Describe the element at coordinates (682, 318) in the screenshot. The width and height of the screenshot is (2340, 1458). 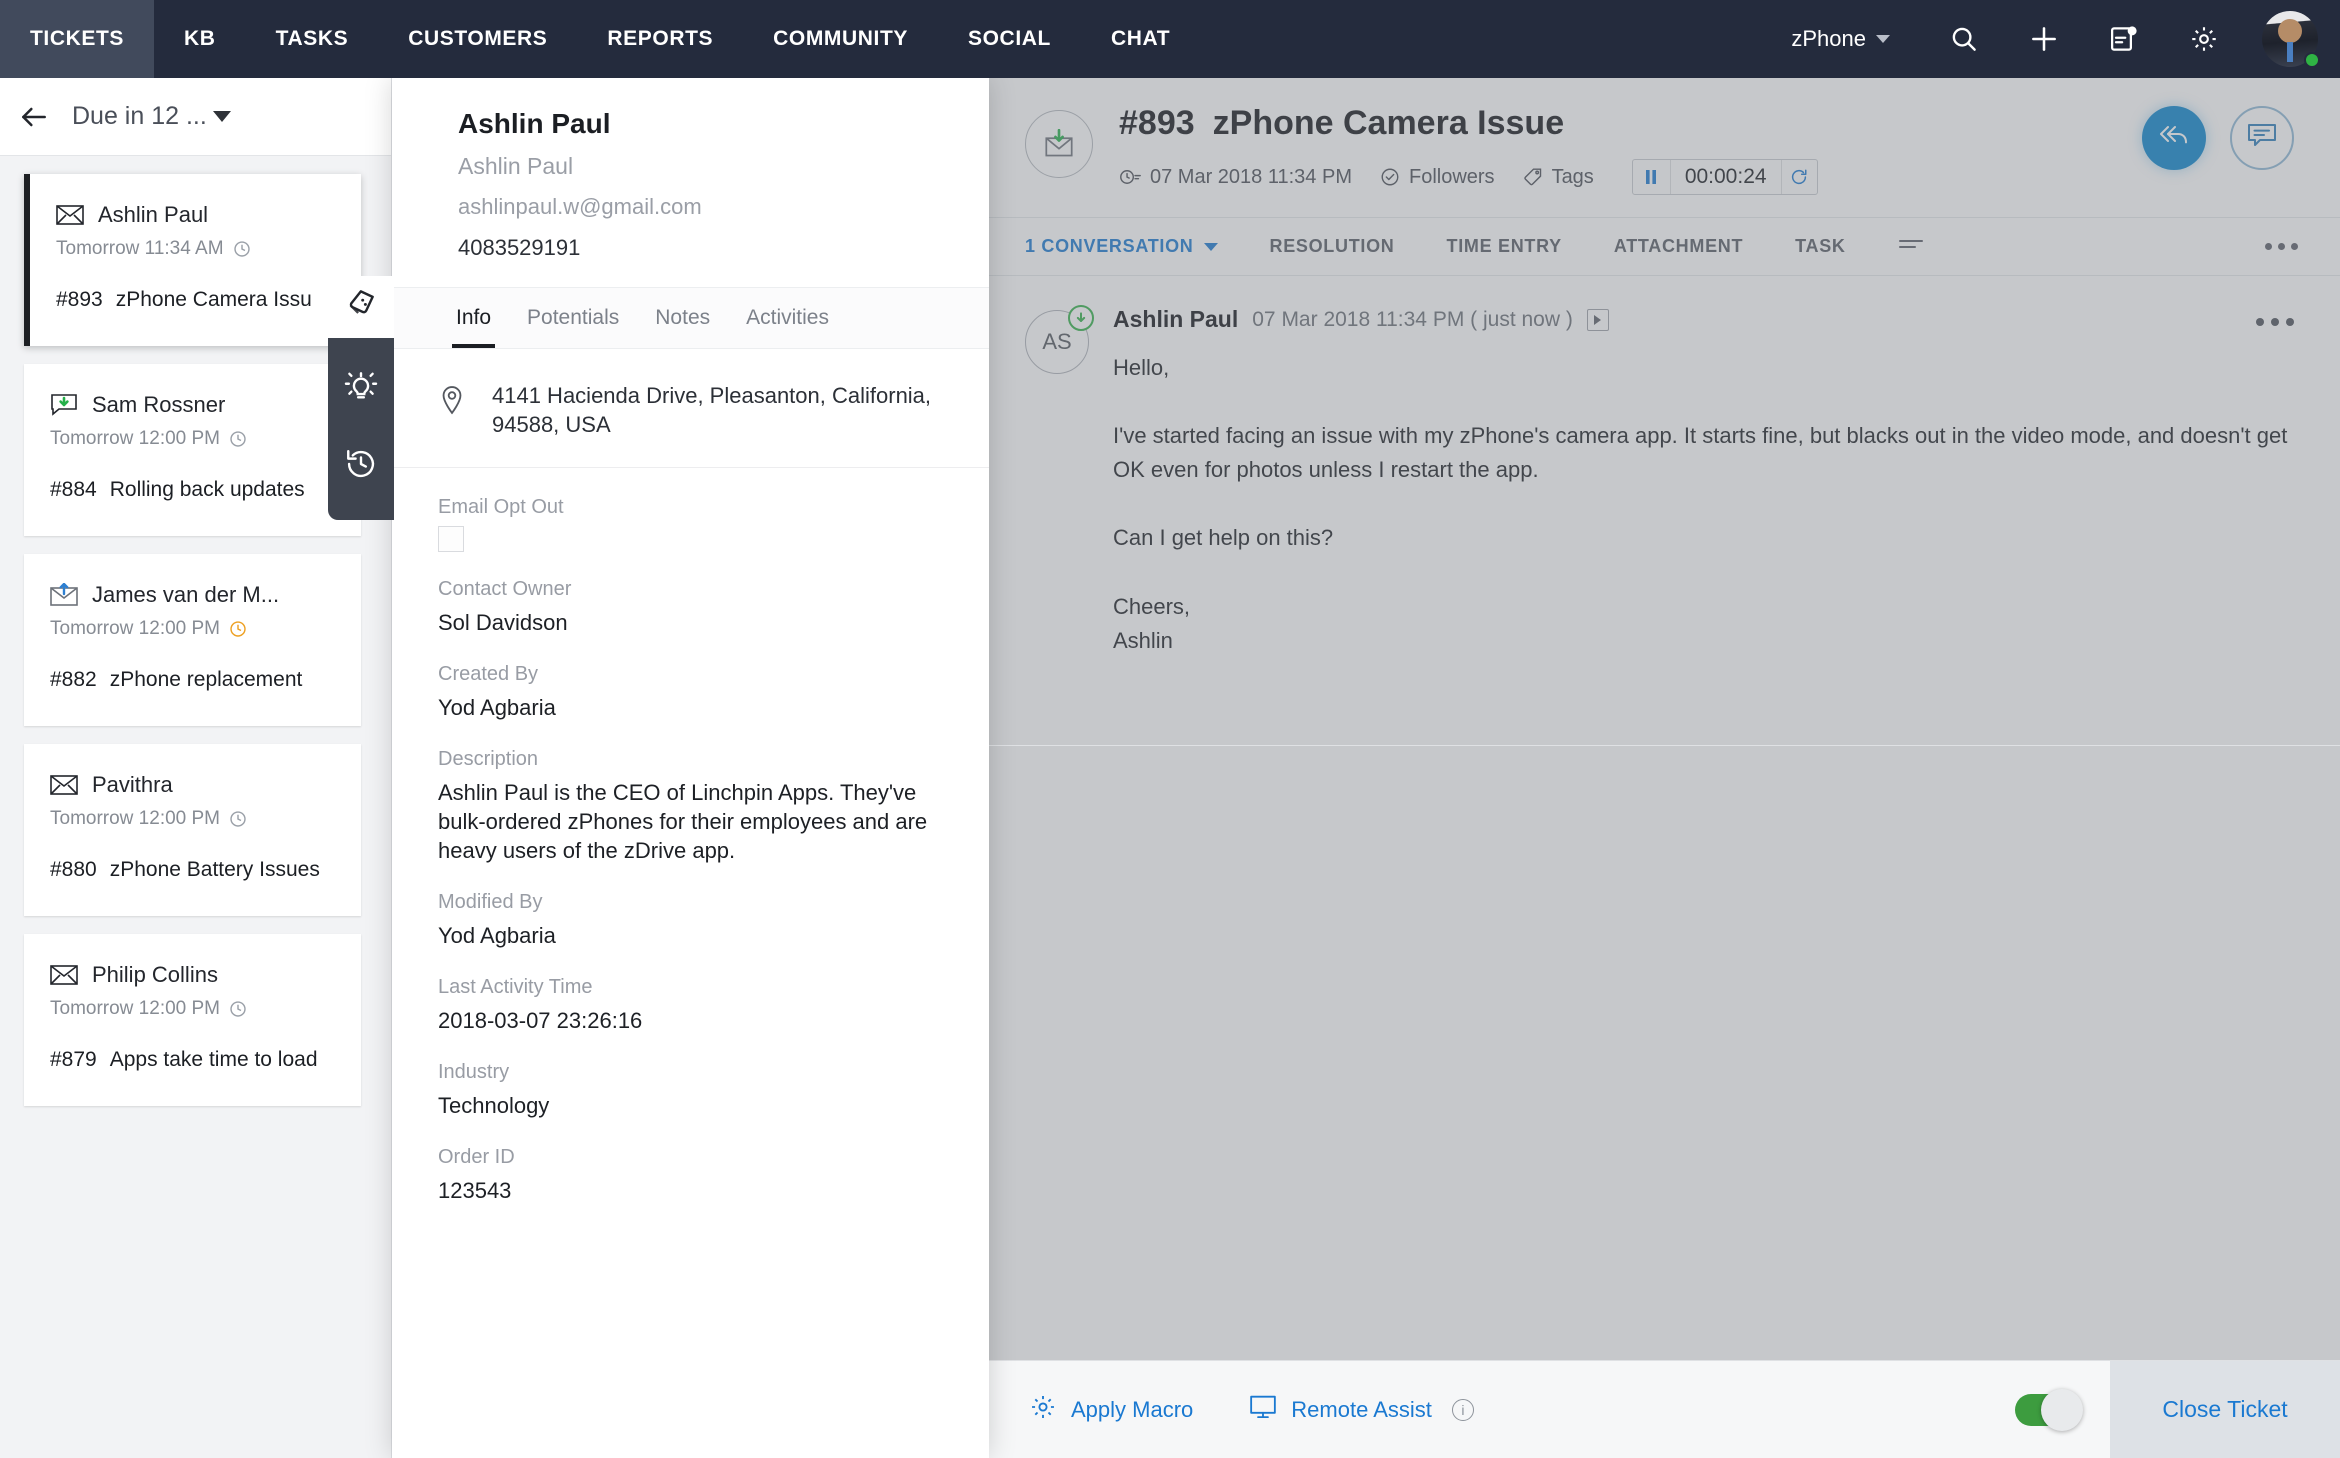
I see `tab-notes: Notes` at that location.